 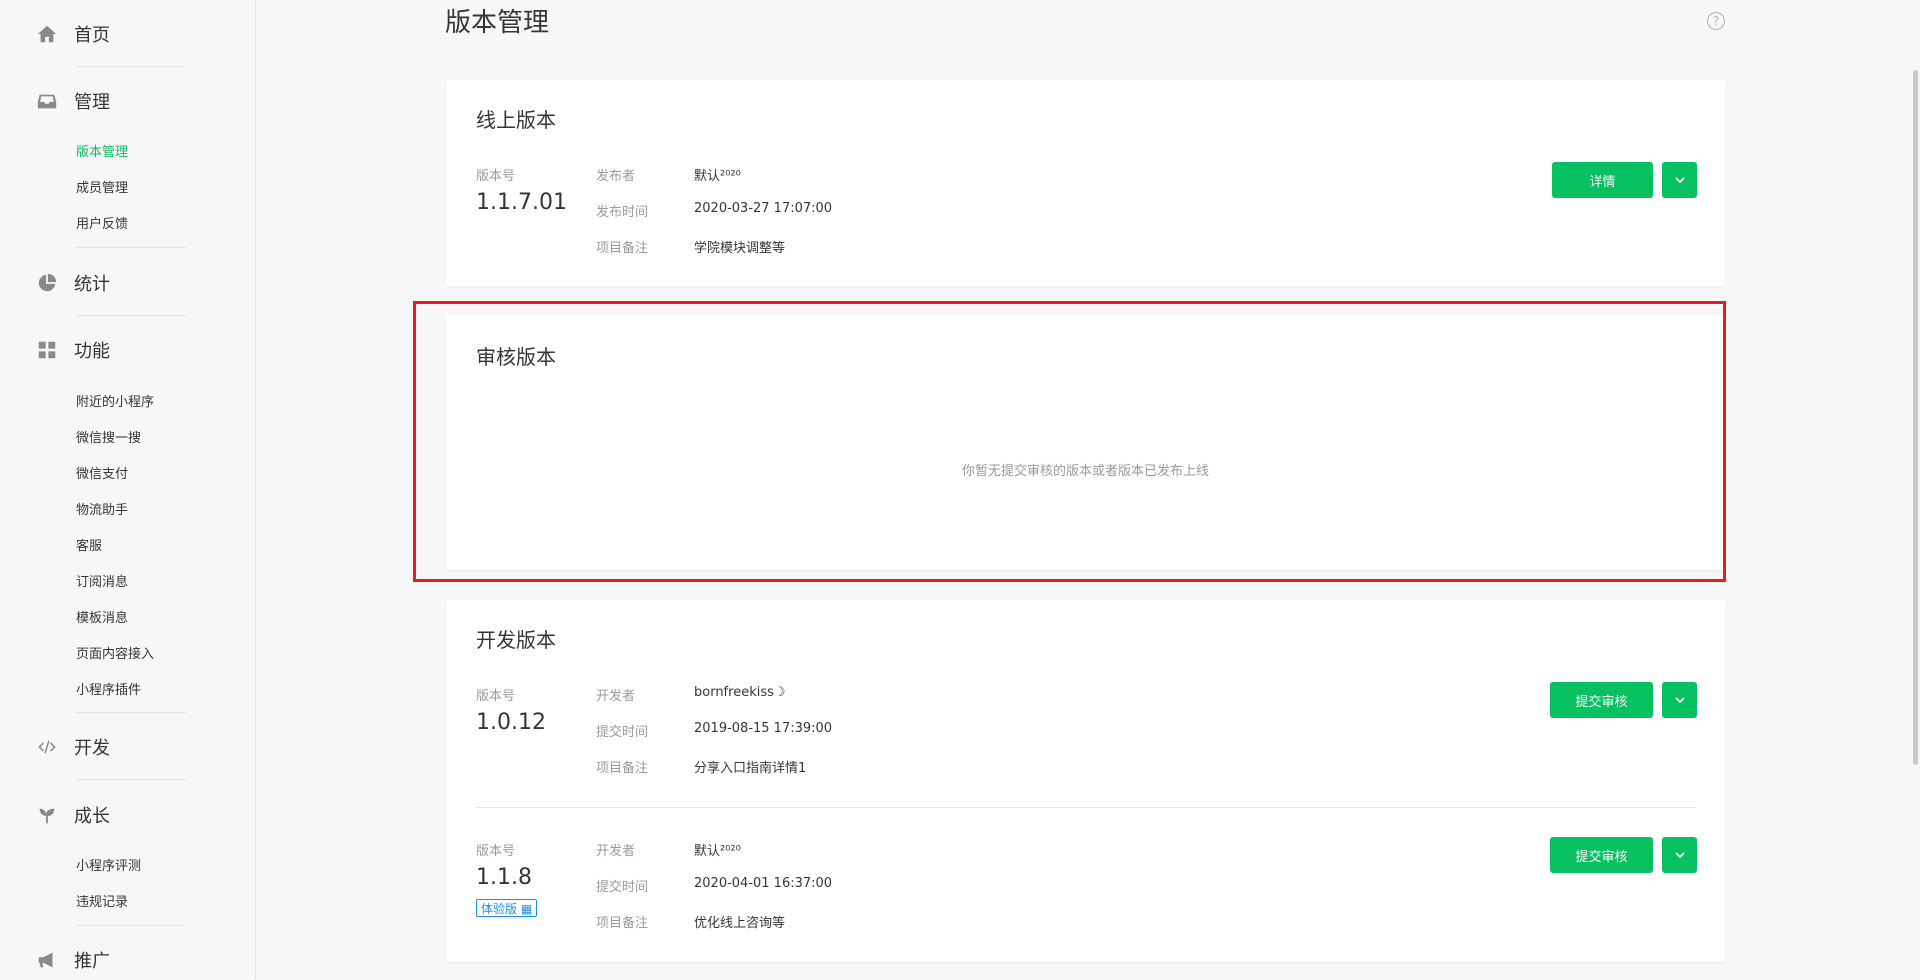 What do you see at coordinates (92, 748) in the screenshot?
I see `nav-develop-label: 开发` at bounding box center [92, 748].